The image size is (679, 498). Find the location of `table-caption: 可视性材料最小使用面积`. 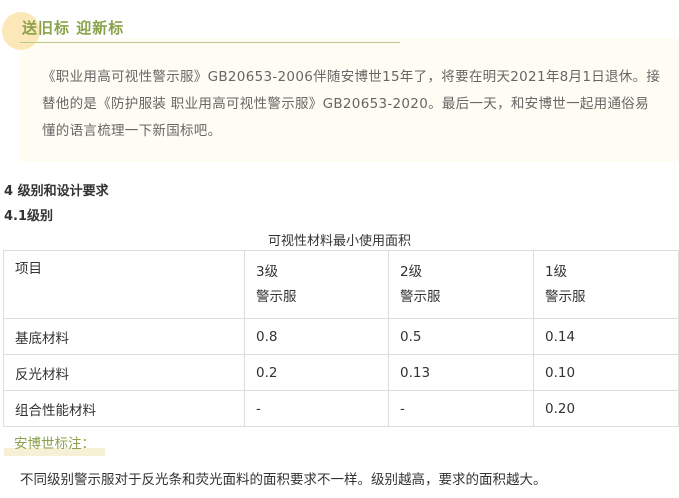

table-caption: 可视性材料最小使用面积 is located at coordinates (339, 241).